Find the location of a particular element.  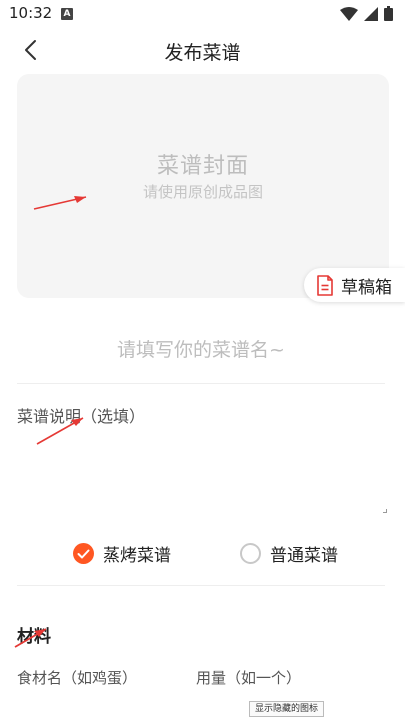

status-bar: 10:32 A is located at coordinates (202, 14).